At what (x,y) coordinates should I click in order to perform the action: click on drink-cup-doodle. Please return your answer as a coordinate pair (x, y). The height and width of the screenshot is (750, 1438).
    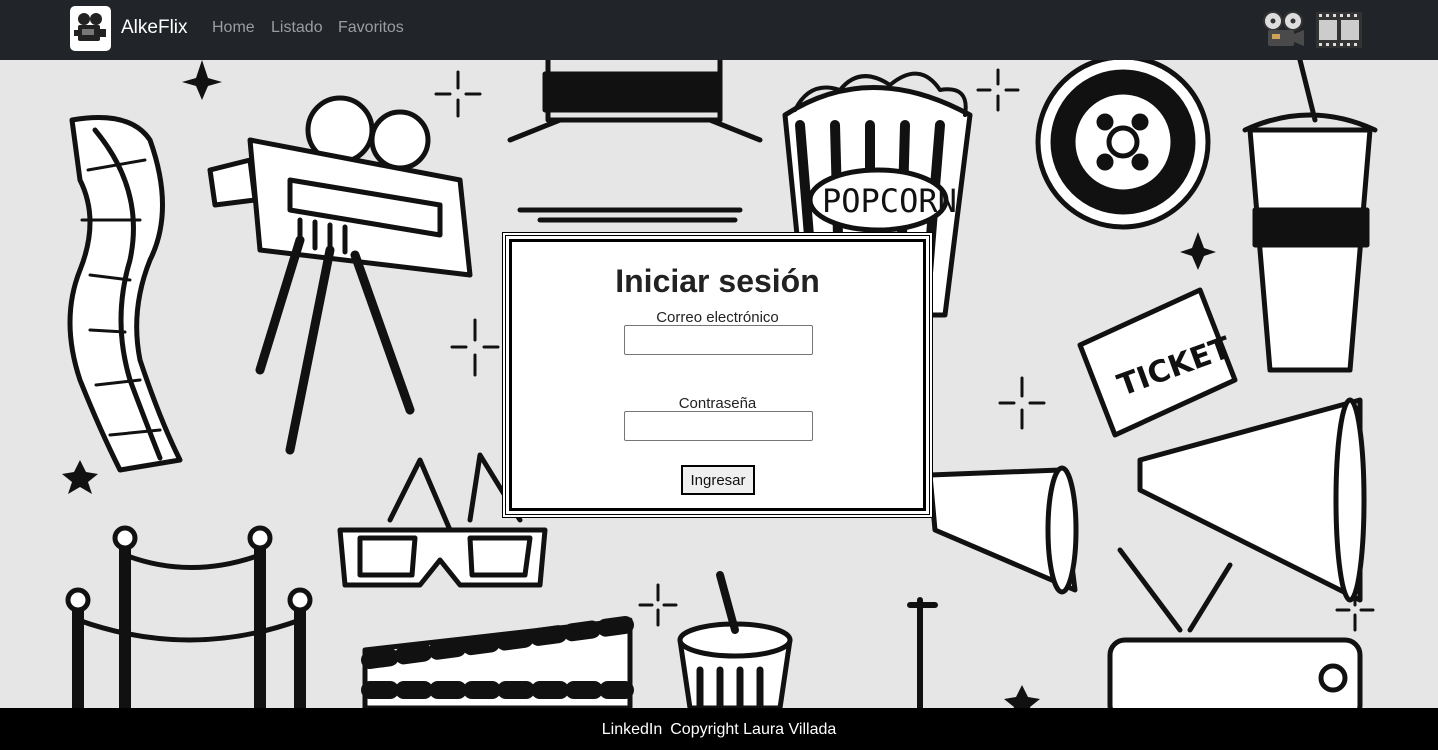
    Looking at the image, I should click on (1310, 216).